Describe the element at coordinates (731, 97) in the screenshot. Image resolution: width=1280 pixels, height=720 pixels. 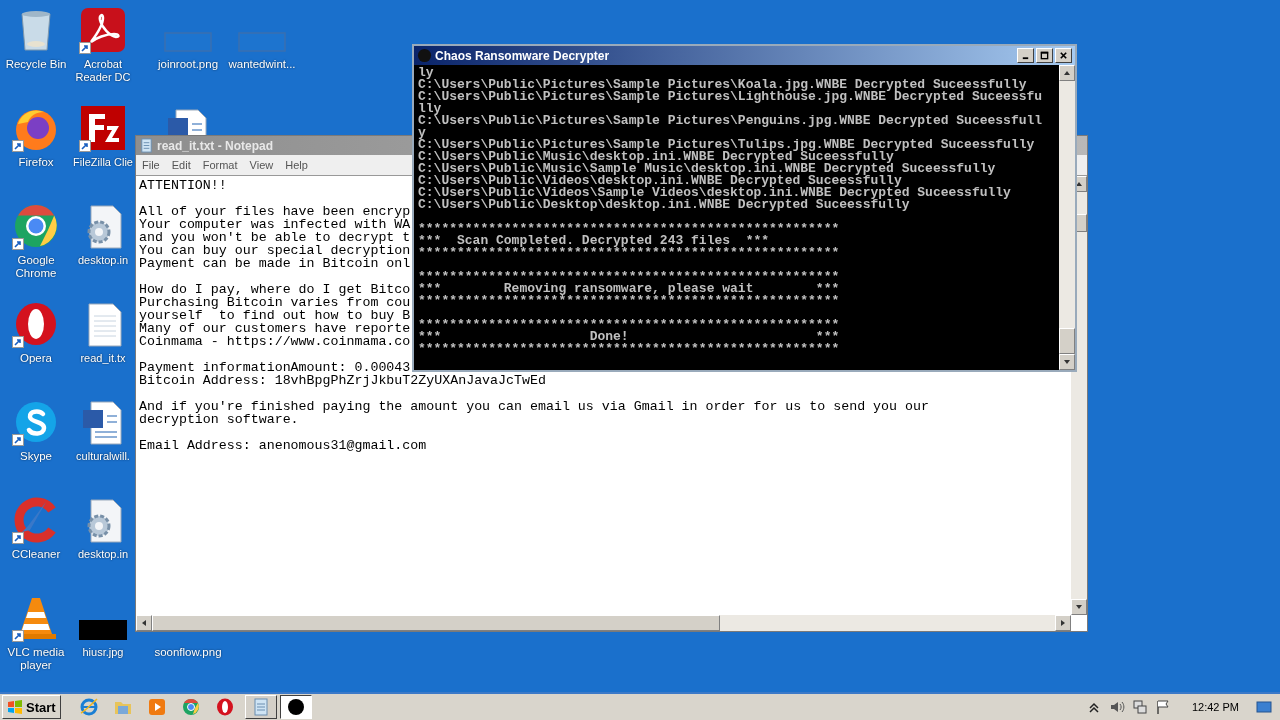
I see `console-line: C:\Users\Public\Pictures\Sample Pictures\Lighthouse.jpg.WNBE Decrypted Suceessfu` at that location.